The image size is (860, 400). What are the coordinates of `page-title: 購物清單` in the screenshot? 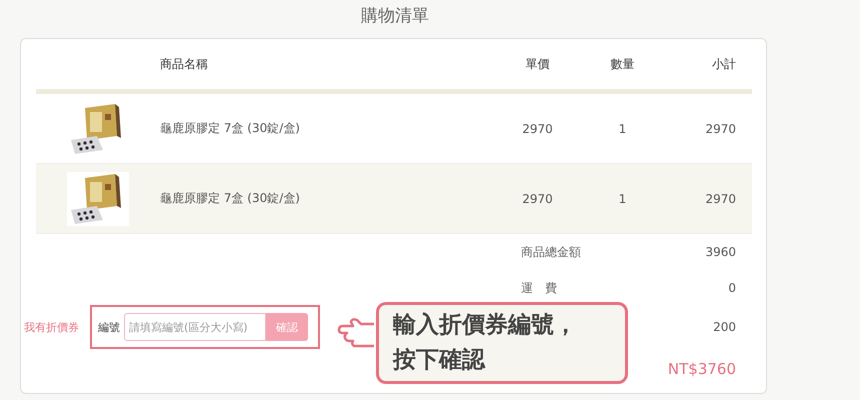 It's located at (395, 16).